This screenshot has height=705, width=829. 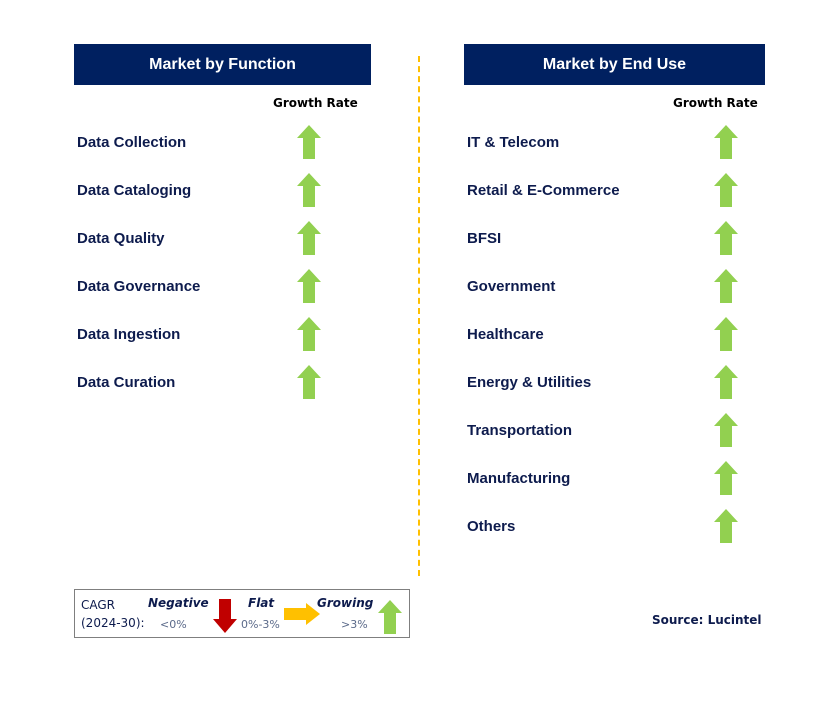 I want to click on legend-growing-label: Growing, so click(x=345, y=603).